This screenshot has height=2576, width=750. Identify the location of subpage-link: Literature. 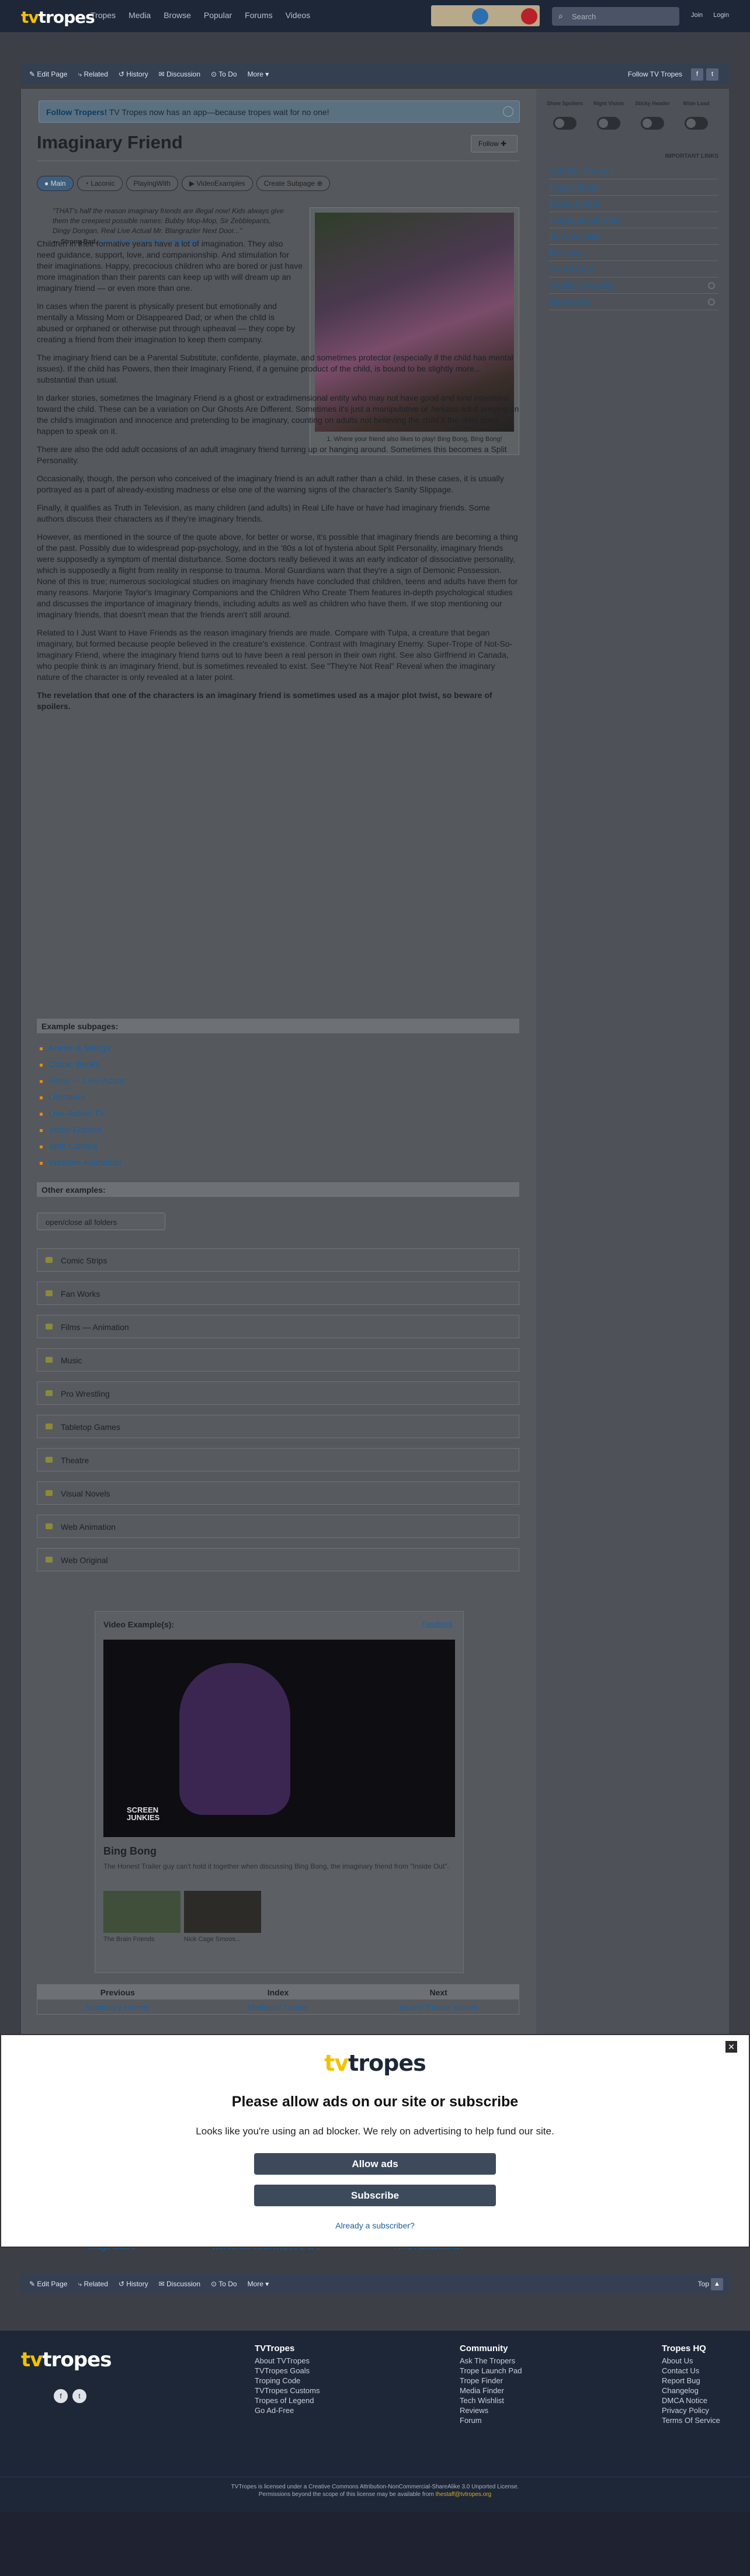
(124, 1097).